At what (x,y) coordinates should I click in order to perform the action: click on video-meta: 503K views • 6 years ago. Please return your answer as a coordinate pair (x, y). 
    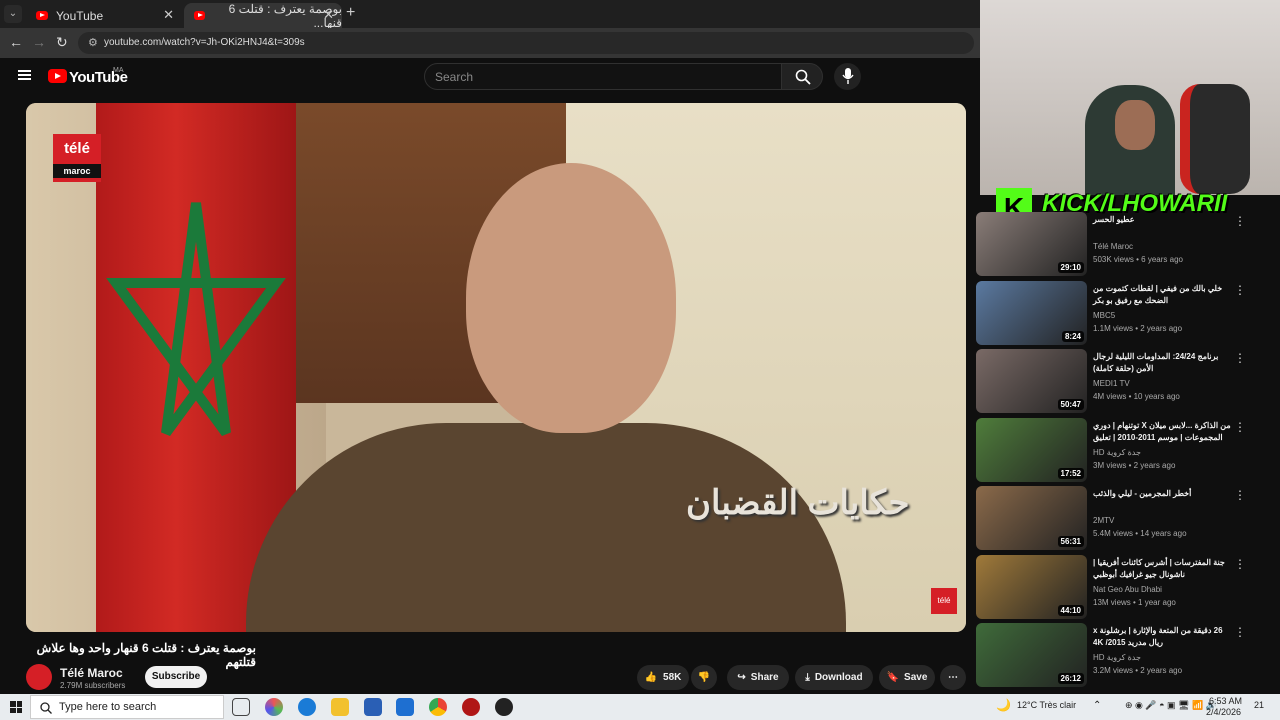
    Looking at the image, I should click on (1138, 259).